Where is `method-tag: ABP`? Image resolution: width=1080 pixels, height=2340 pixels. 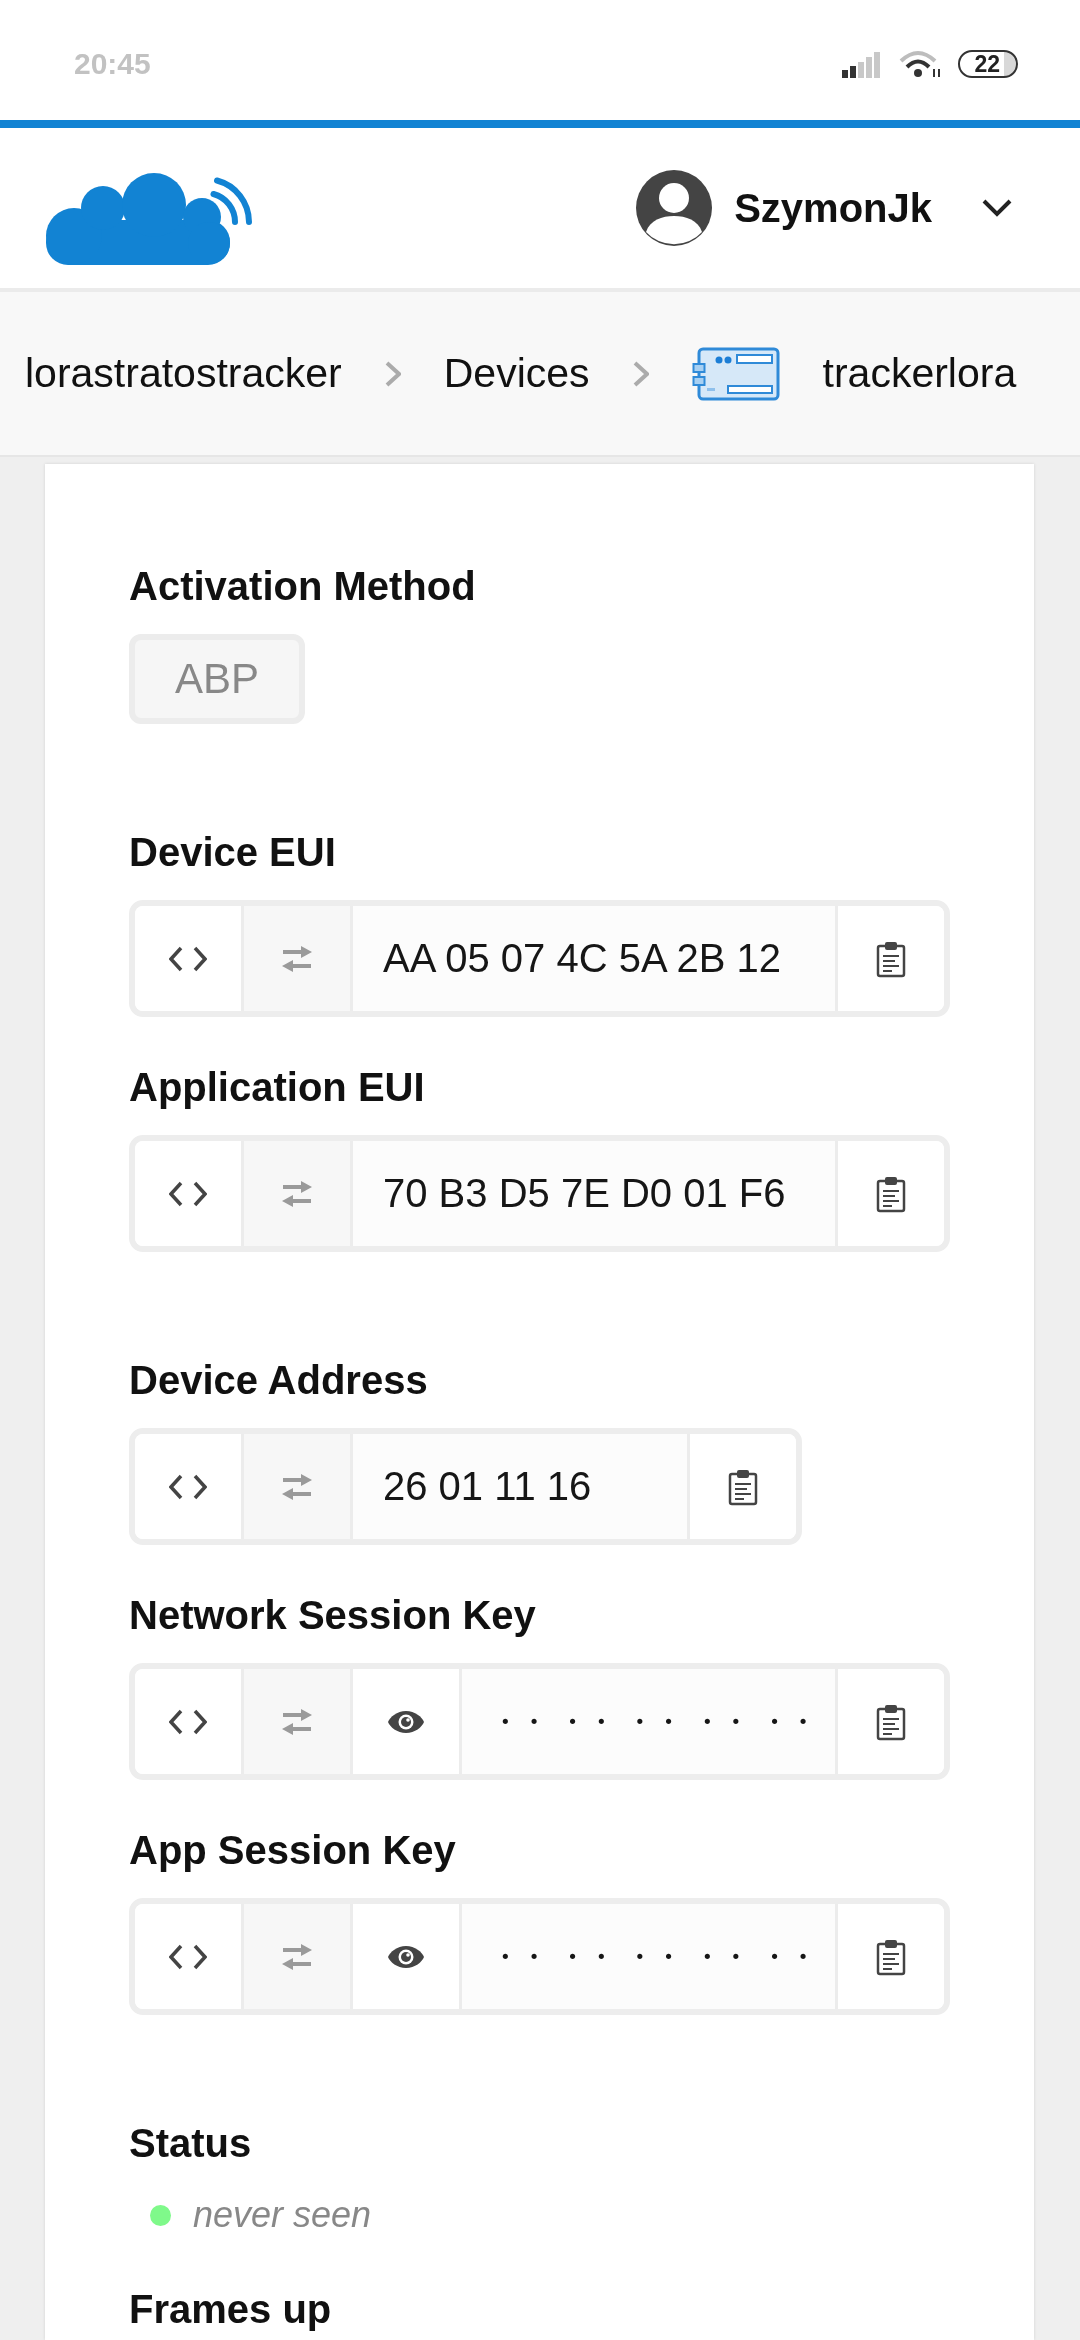
method-tag: ABP is located at coordinates (217, 679).